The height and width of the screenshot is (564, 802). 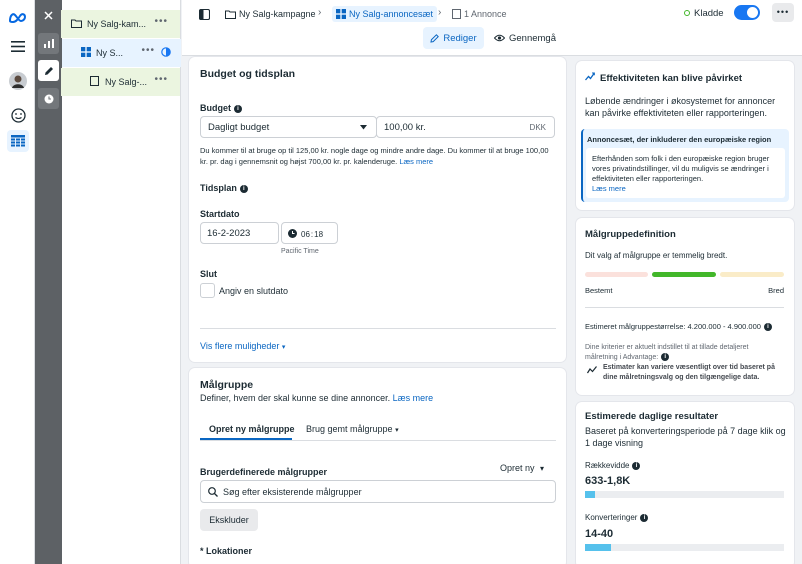 What do you see at coordinates (608, 481) in the screenshot?
I see `reach-value: 633-1,8K` at bounding box center [608, 481].